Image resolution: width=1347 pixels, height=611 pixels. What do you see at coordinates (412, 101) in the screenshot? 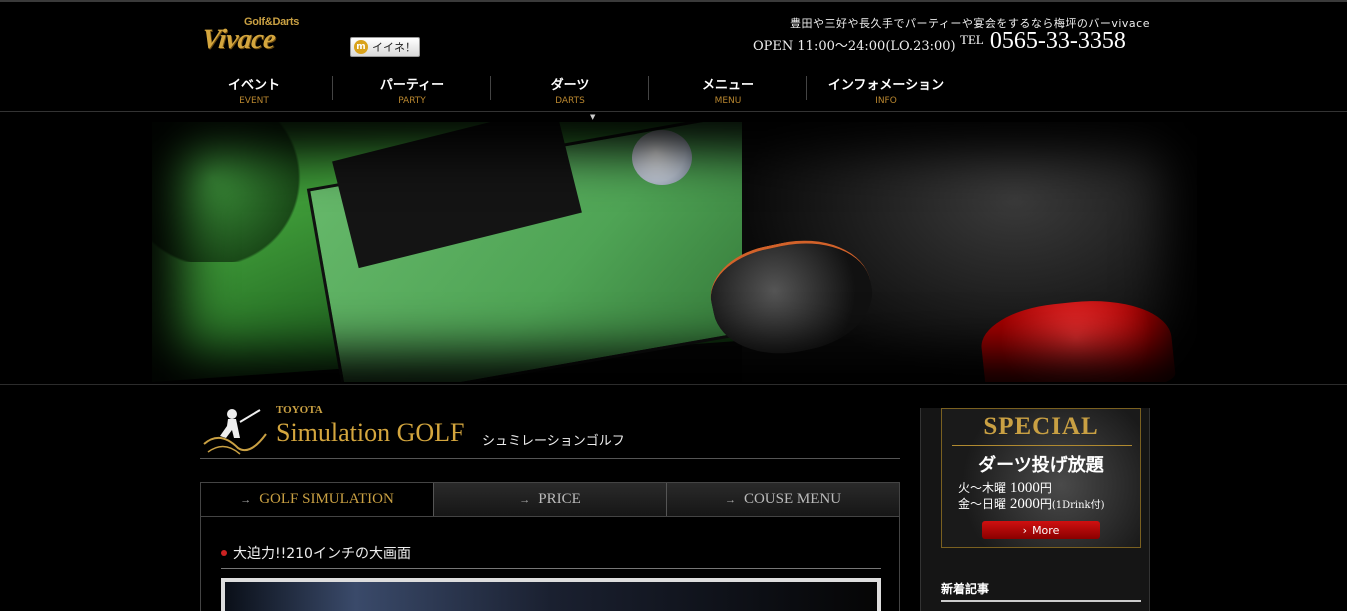
I see `nav-sublabel: PARTY` at bounding box center [412, 101].